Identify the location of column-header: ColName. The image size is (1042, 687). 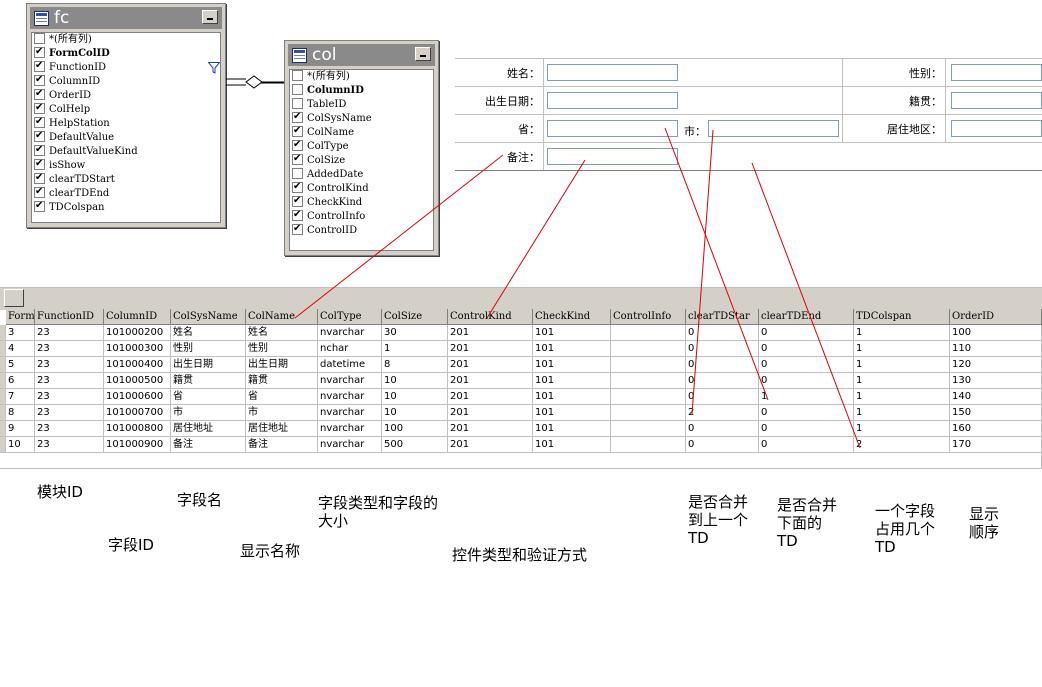
(282, 317).